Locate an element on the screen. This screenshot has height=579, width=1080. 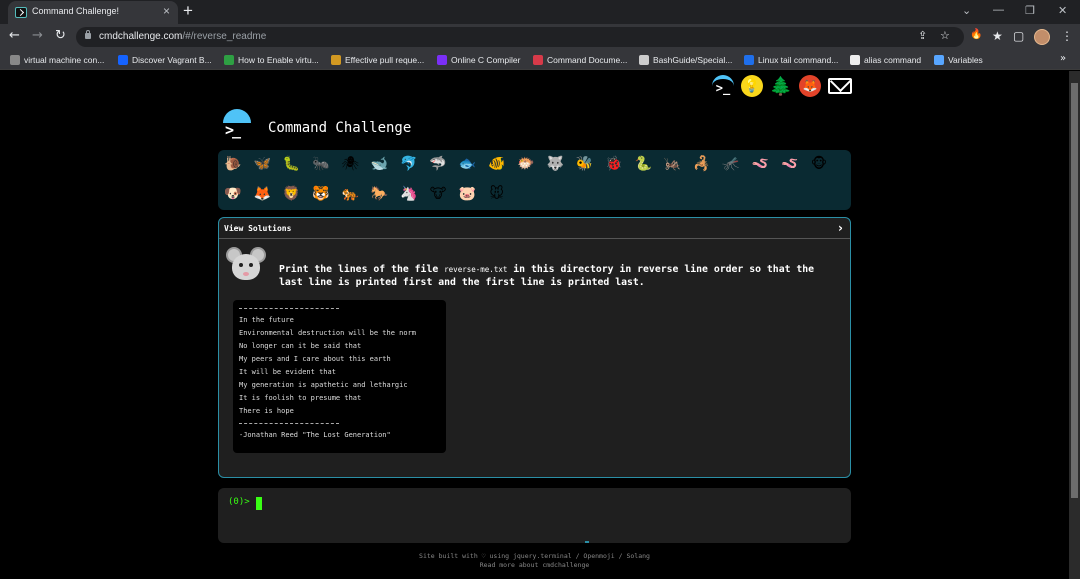
challenge-animal-icon: 🐞 is located at coordinates (614, 164).